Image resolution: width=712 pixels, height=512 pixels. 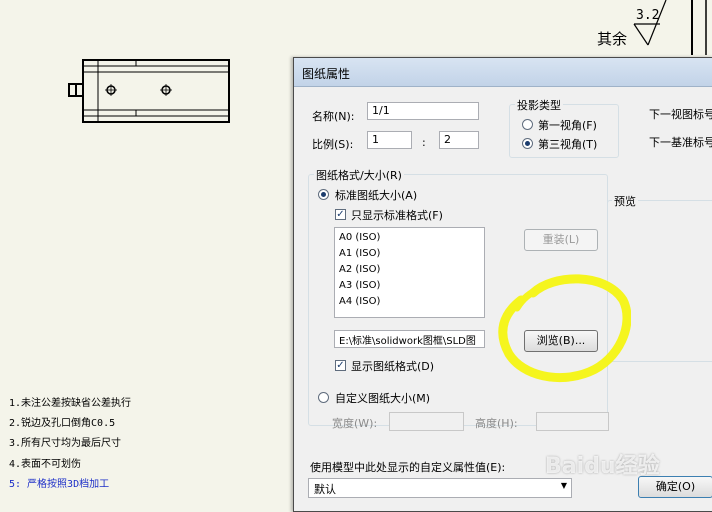 What do you see at coordinates (355, 423) in the screenshot?
I see `width-label: 宽度(W):` at bounding box center [355, 423].